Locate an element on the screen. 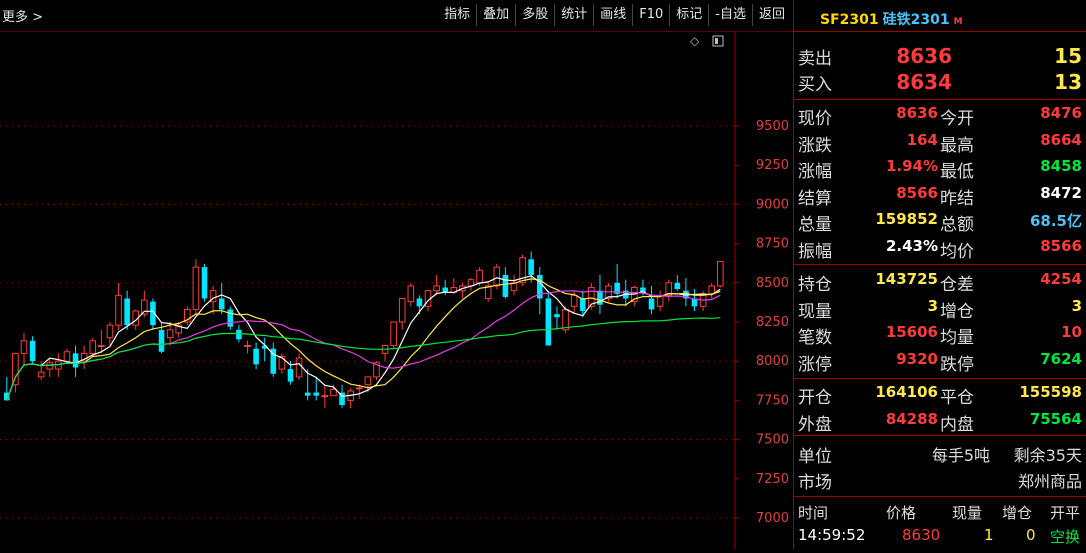 The width and height of the screenshot is (1086, 553). overlay-button: 叠加 is located at coordinates (495, 15).